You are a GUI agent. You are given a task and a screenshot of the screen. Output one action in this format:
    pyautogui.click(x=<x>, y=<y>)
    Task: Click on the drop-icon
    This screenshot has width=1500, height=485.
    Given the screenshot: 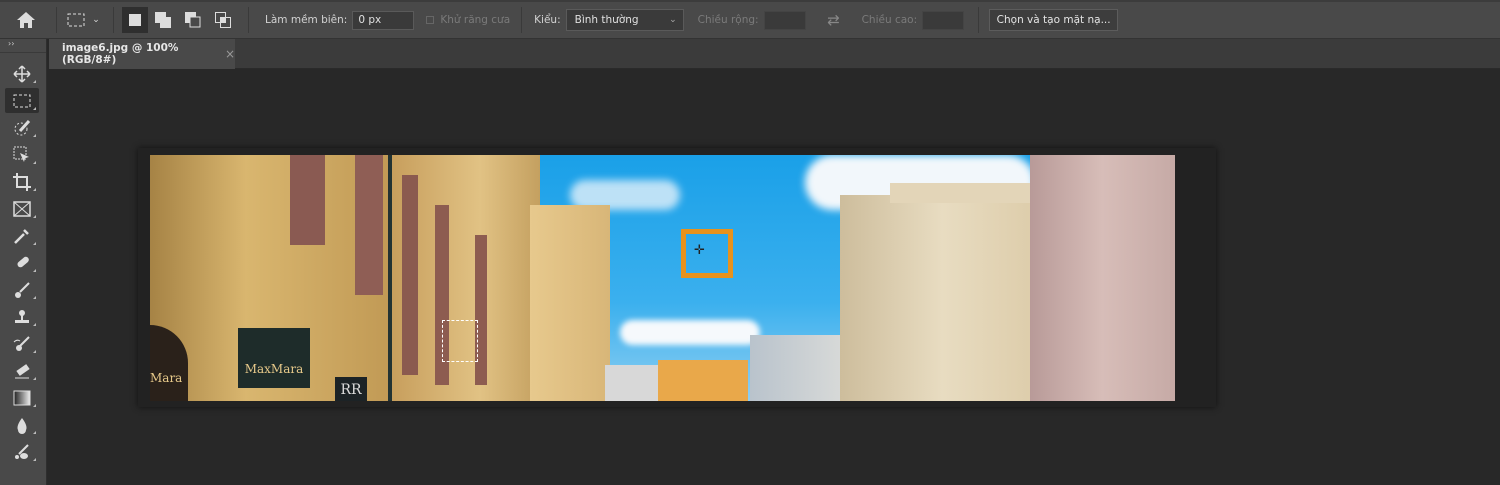 What is the action you would take?
    pyautogui.click(x=22, y=425)
    